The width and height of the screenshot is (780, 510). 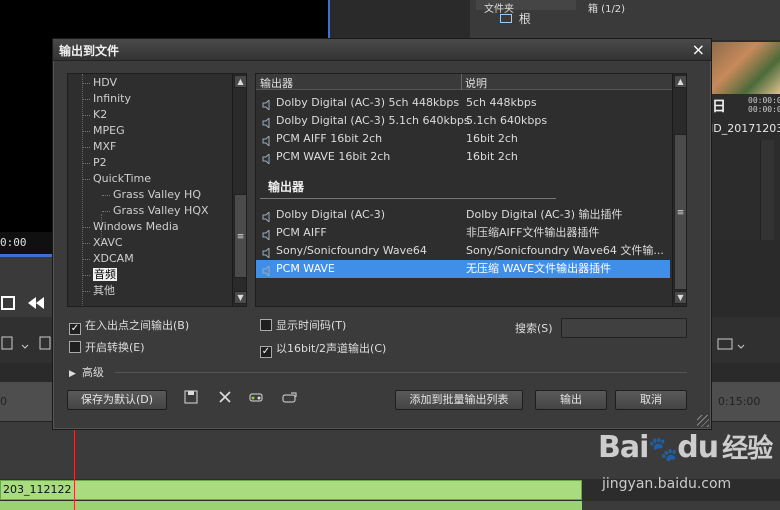 I want to click on search-label: 搜索(S), so click(x=534, y=328).